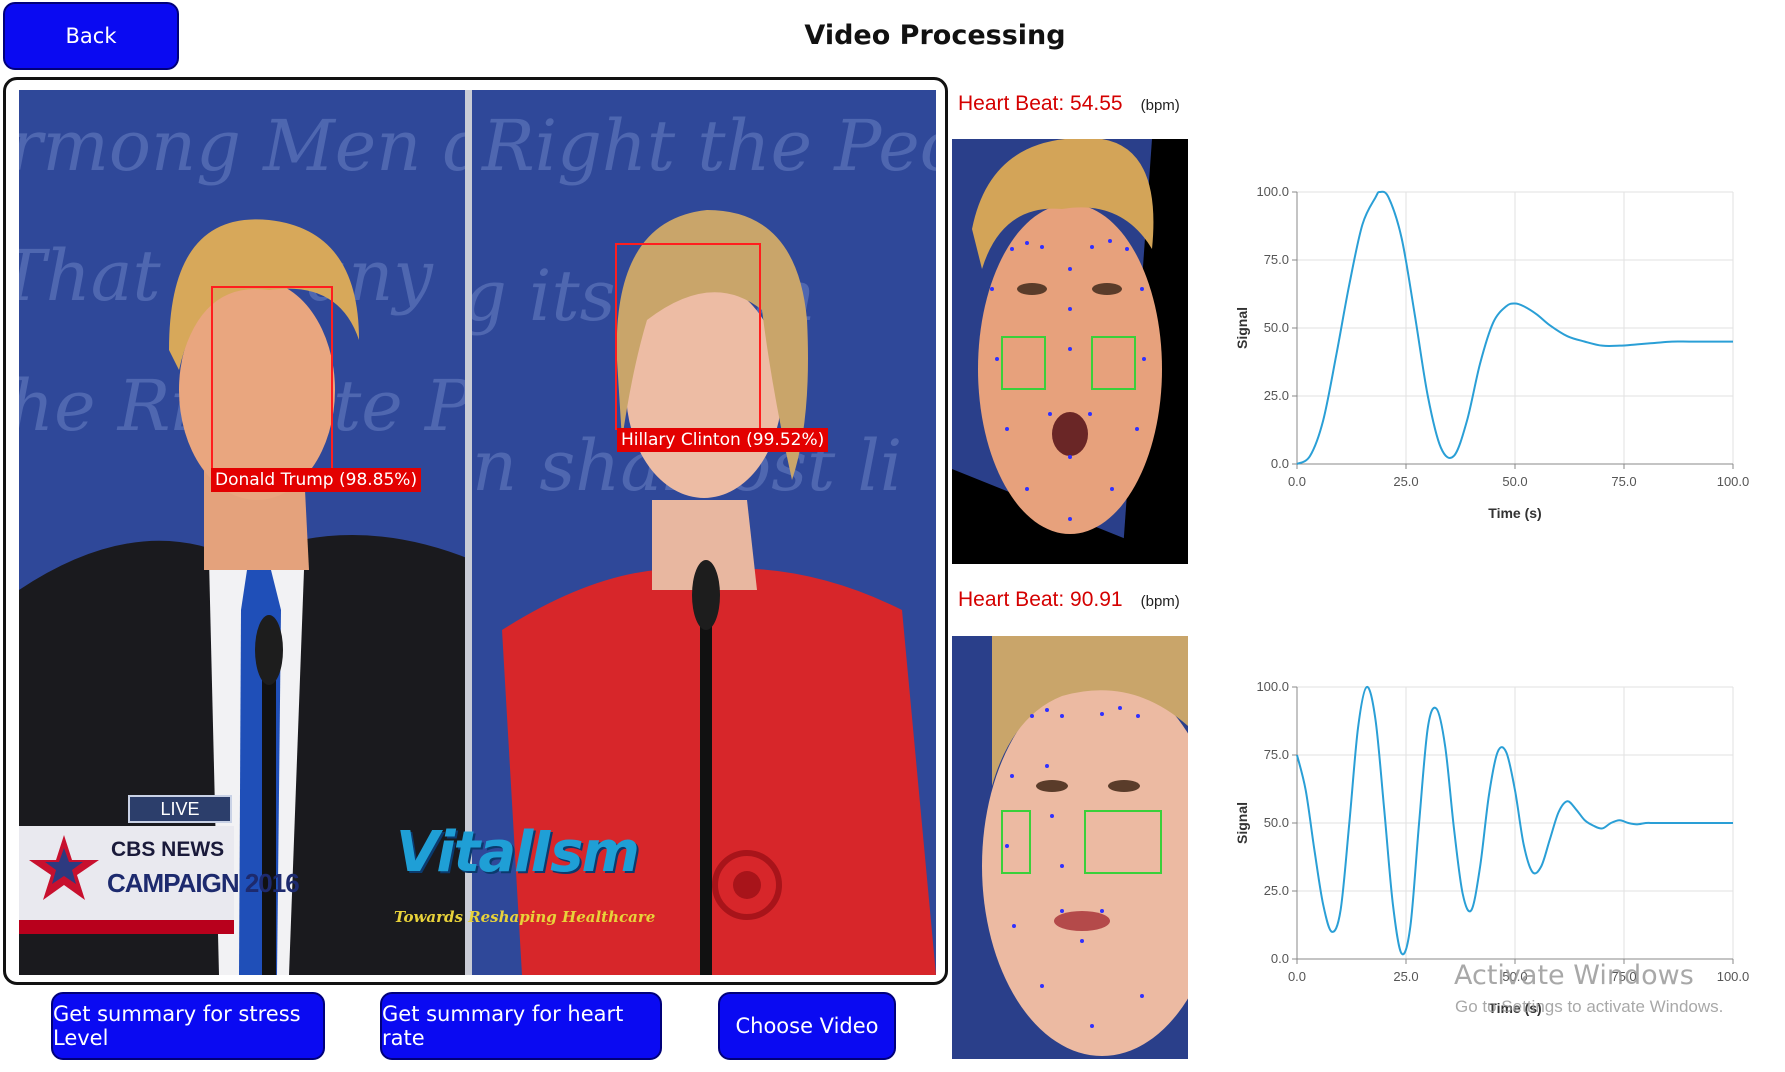 The image size is (1785, 1072). Describe the element at coordinates (521, 1026) in the screenshot. I see `heart-rate-summary-button: Get summary for heart rate` at that location.